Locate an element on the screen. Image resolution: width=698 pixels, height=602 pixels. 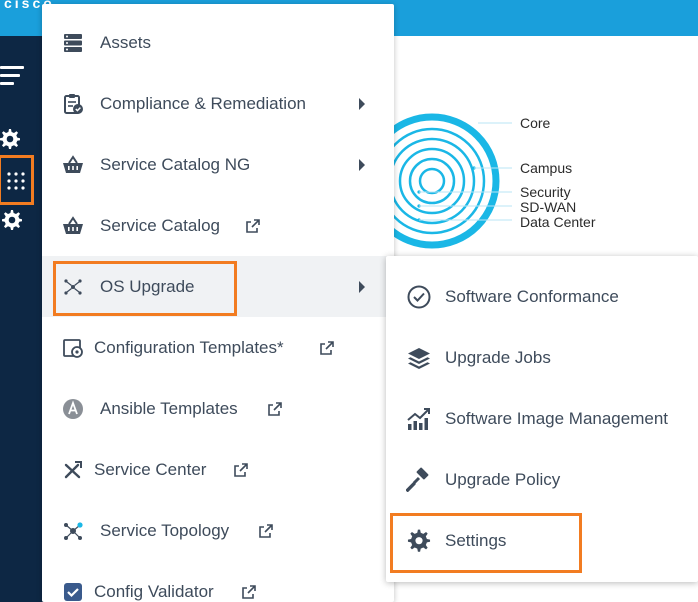
menu-item-label: Compliance & Remediation is located at coordinates (203, 103).